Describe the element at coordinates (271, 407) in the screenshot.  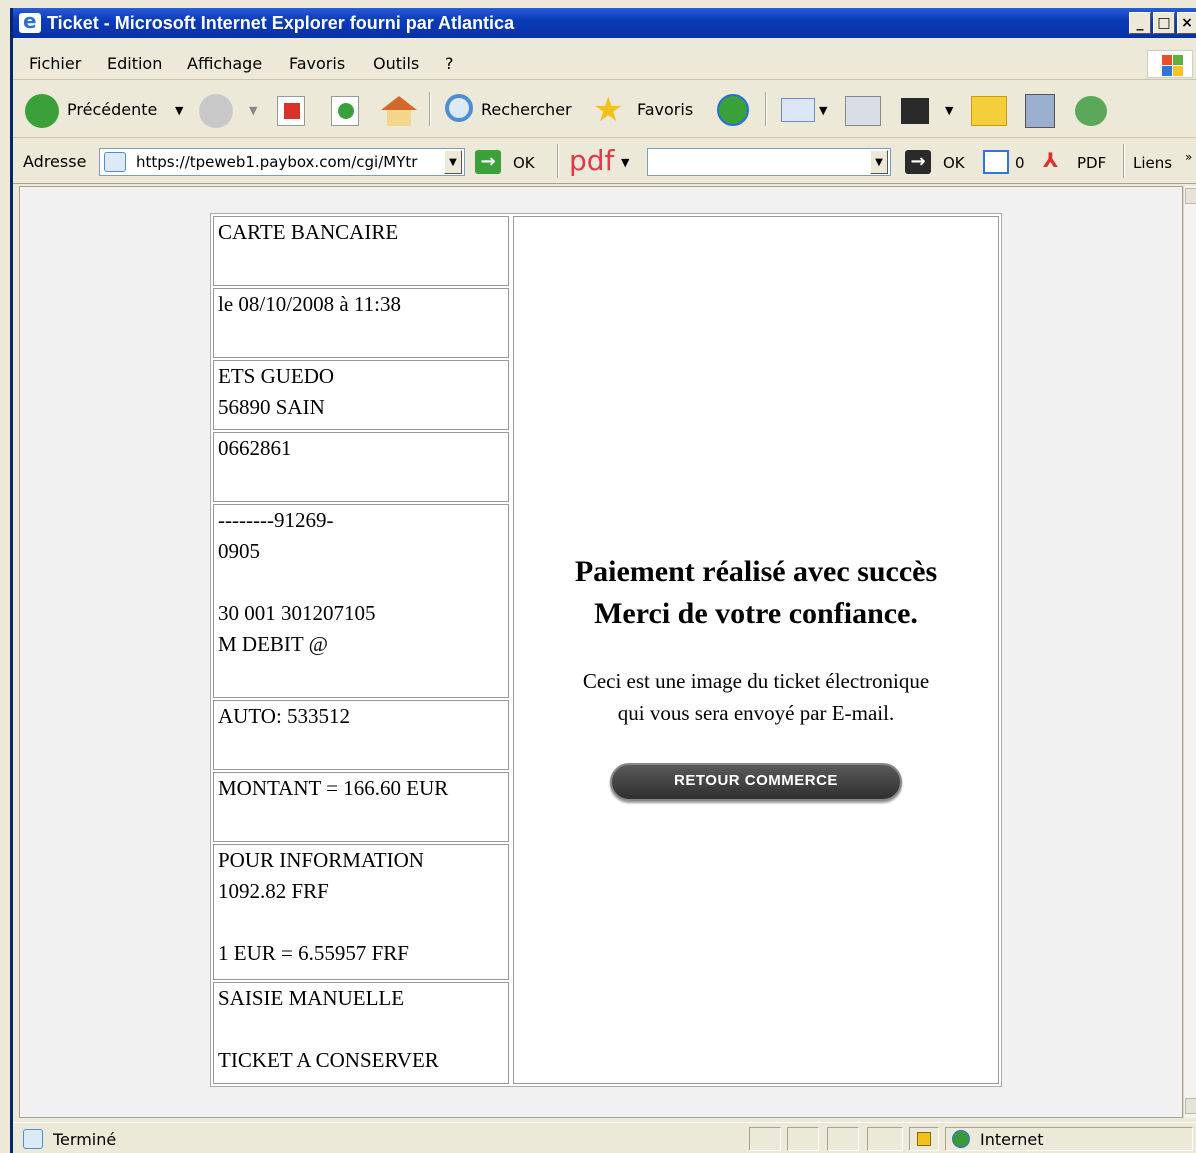
I see `ticket-line: 56890 SAIN` at that location.